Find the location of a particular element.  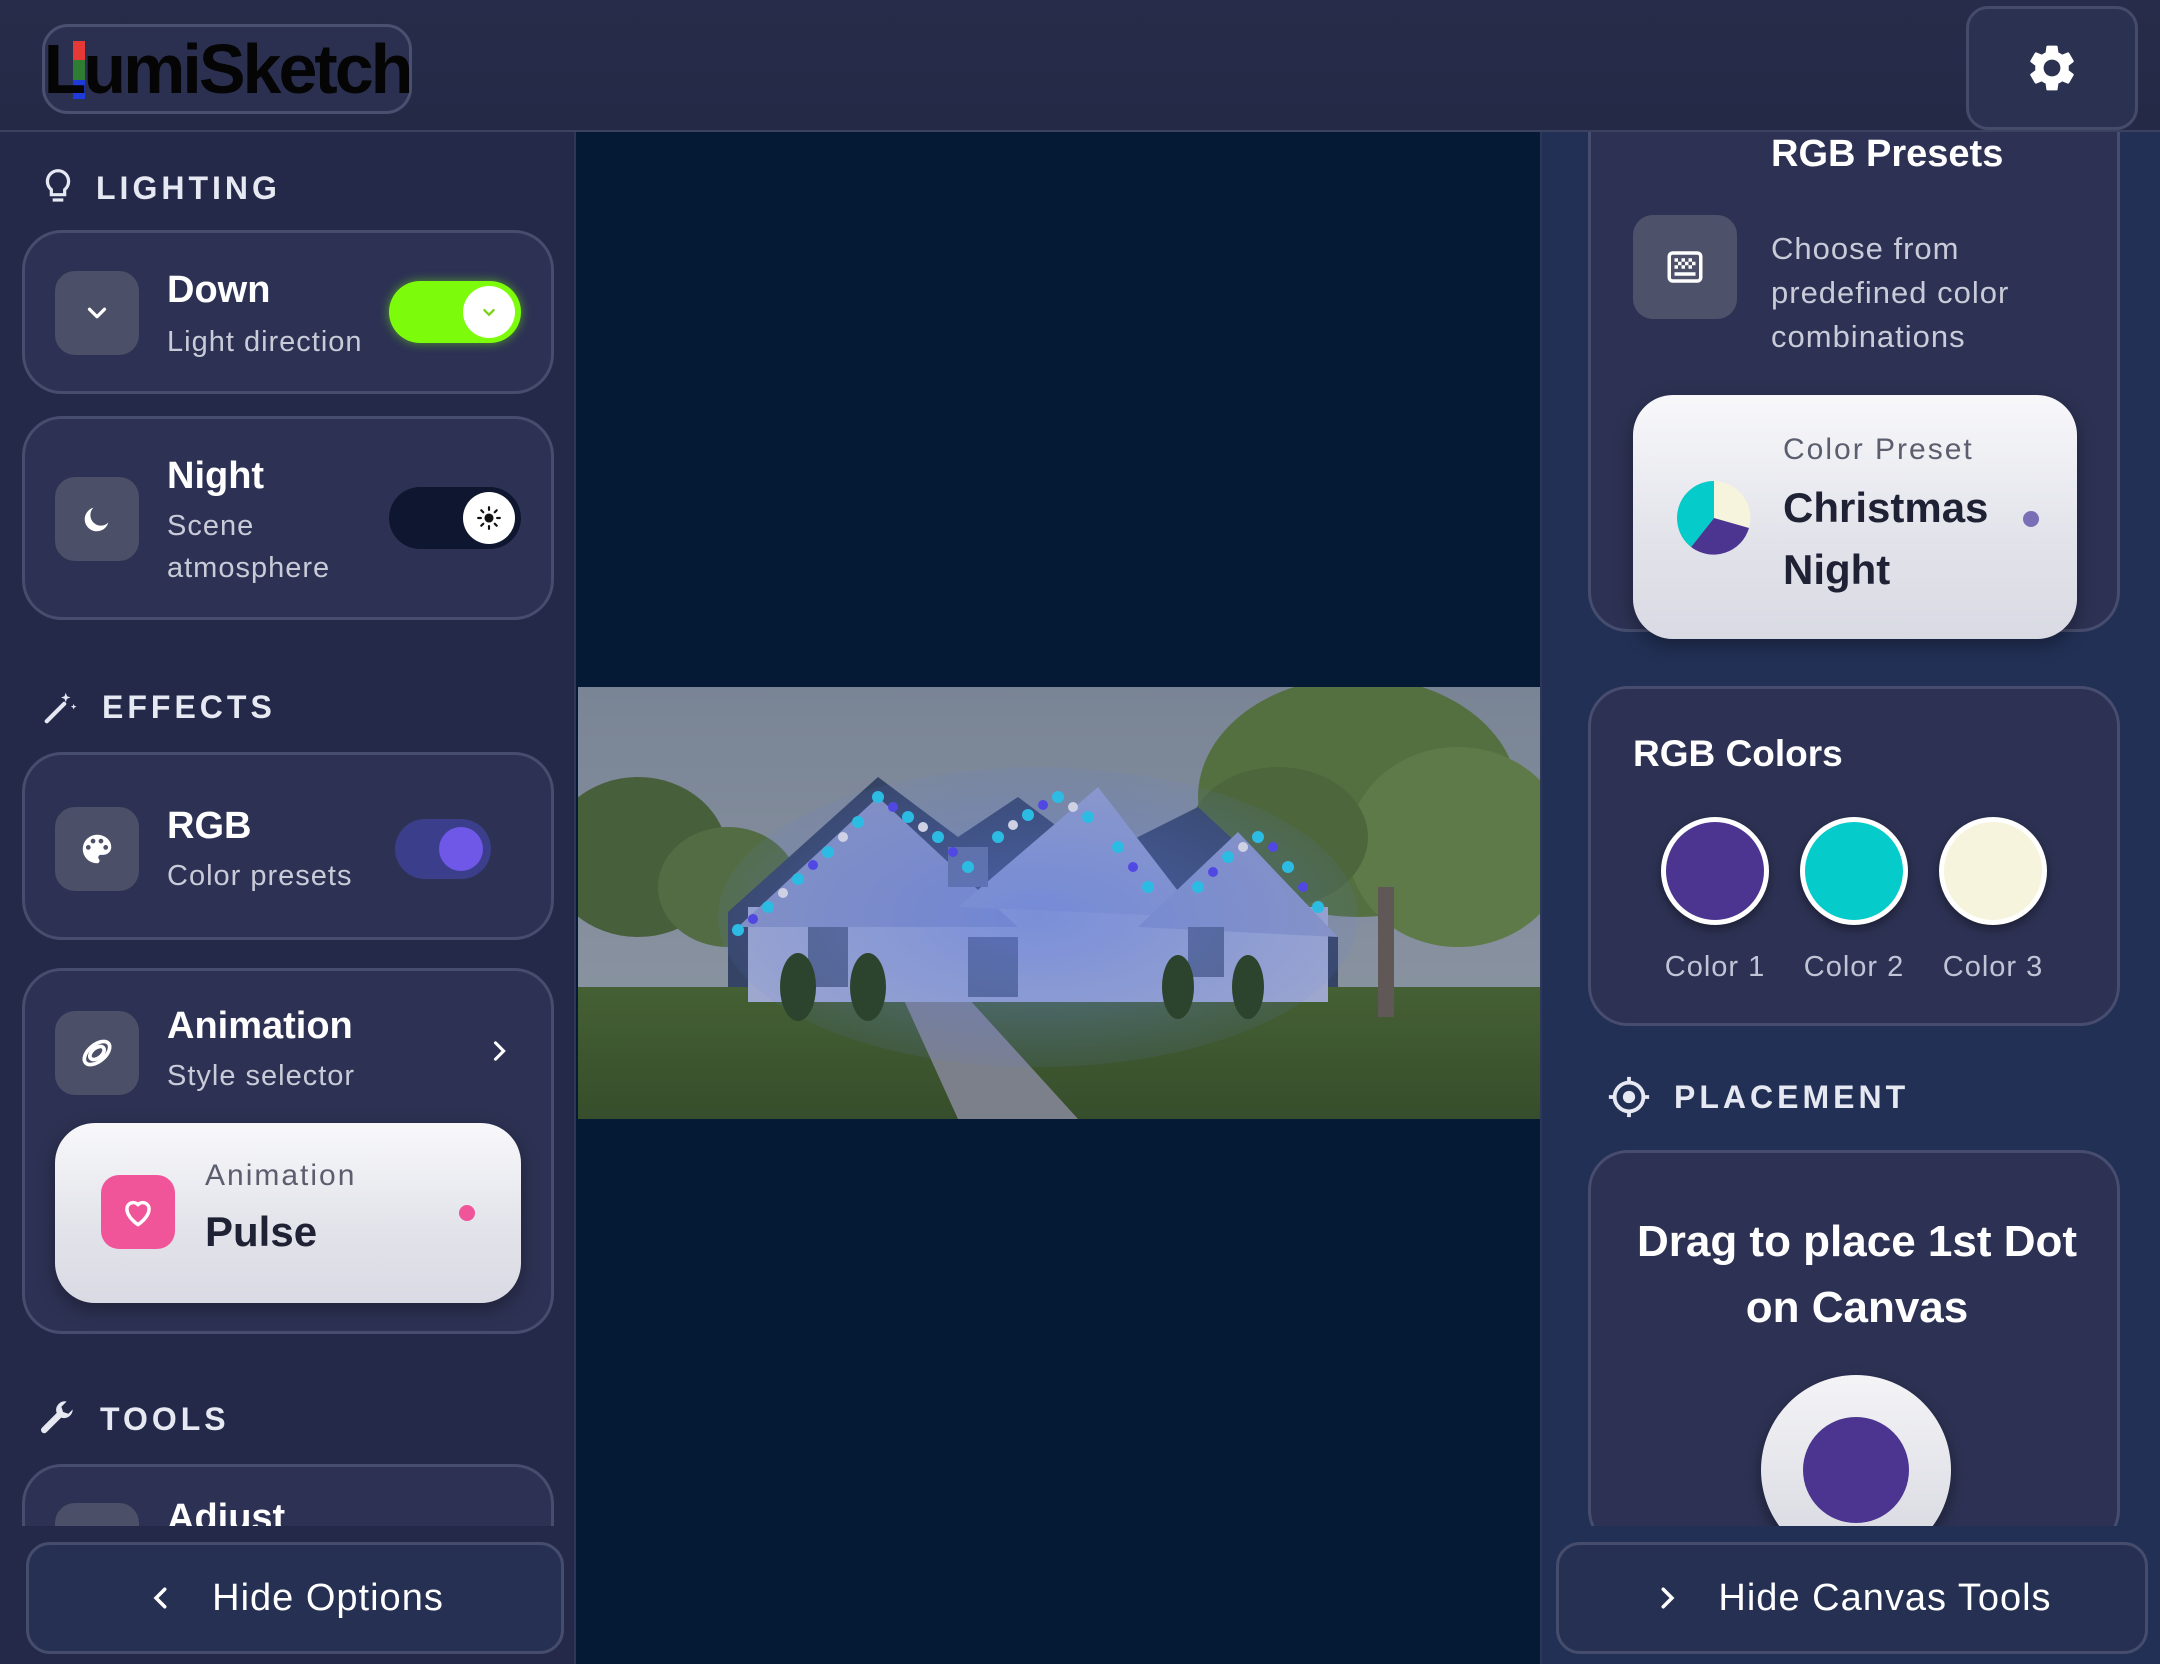

animation-subtitle: Style selector is located at coordinates (261, 1076).